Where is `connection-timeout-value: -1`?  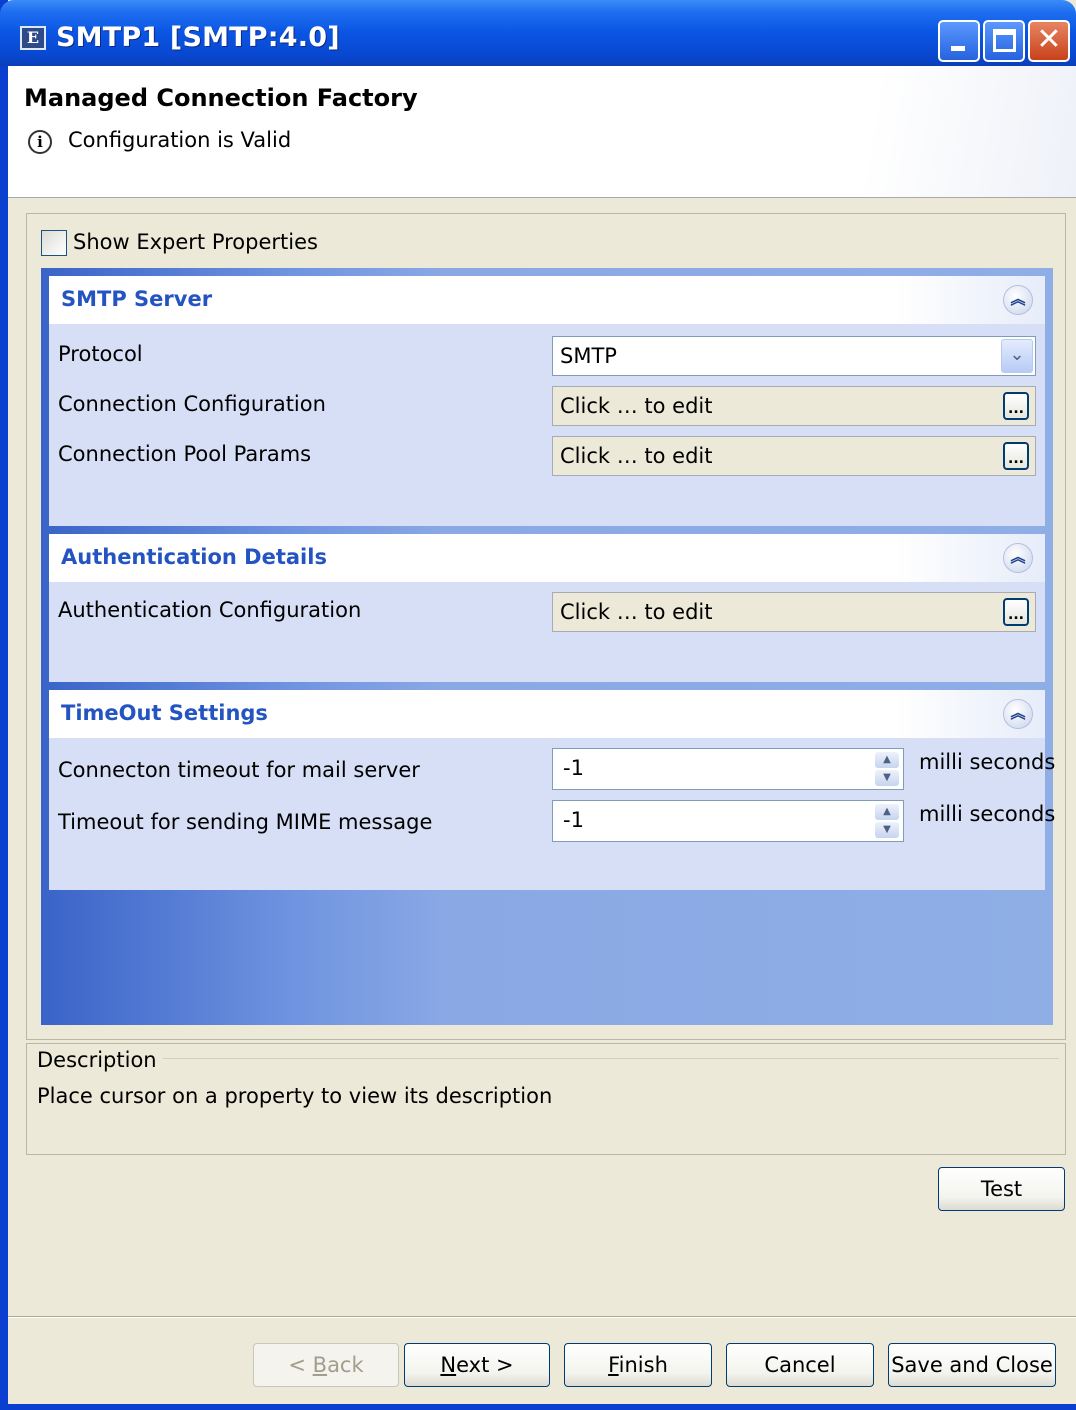
connection-timeout-value: -1 is located at coordinates (573, 768).